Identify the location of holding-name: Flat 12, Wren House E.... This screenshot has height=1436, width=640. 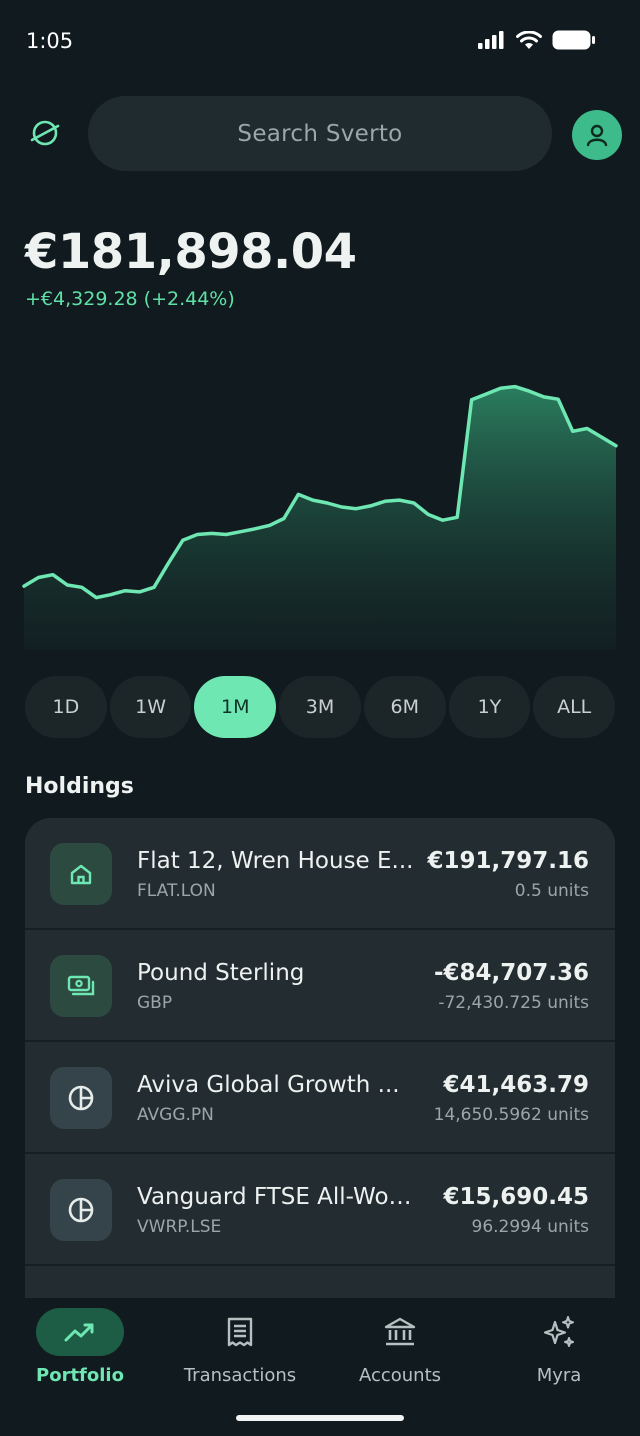
(275, 861).